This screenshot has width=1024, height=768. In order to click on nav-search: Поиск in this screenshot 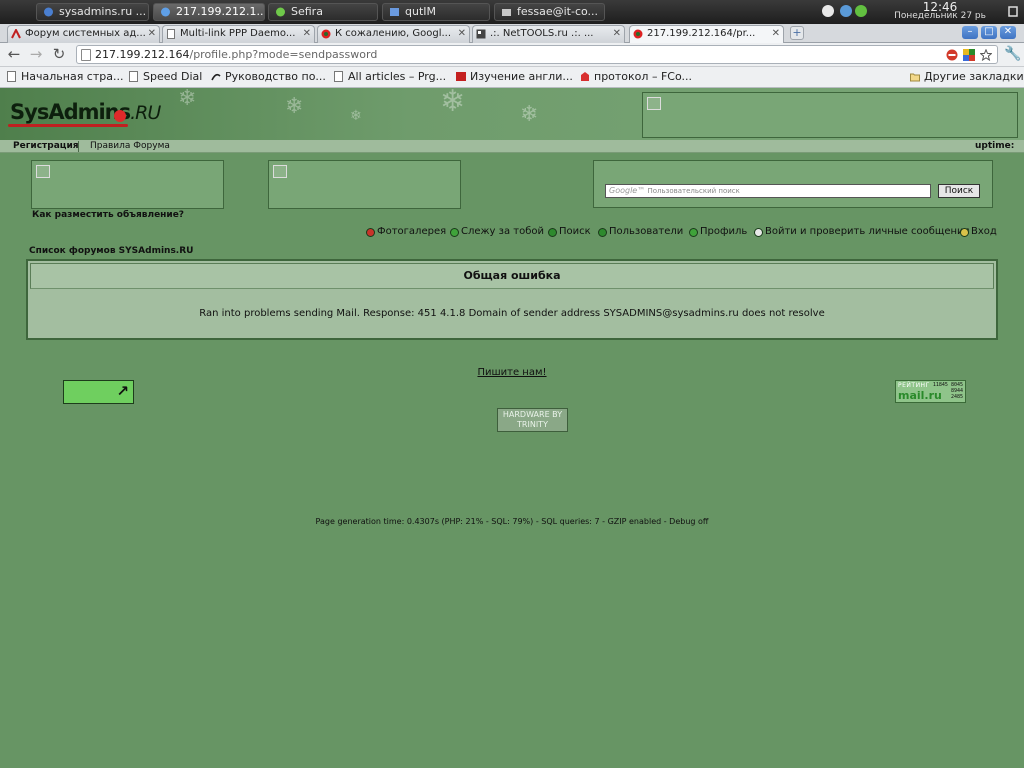, I will do `click(569, 232)`.